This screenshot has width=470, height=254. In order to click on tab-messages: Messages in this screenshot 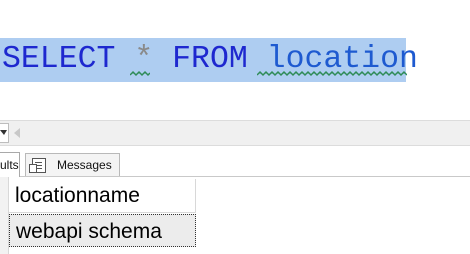, I will do `click(72, 164)`.